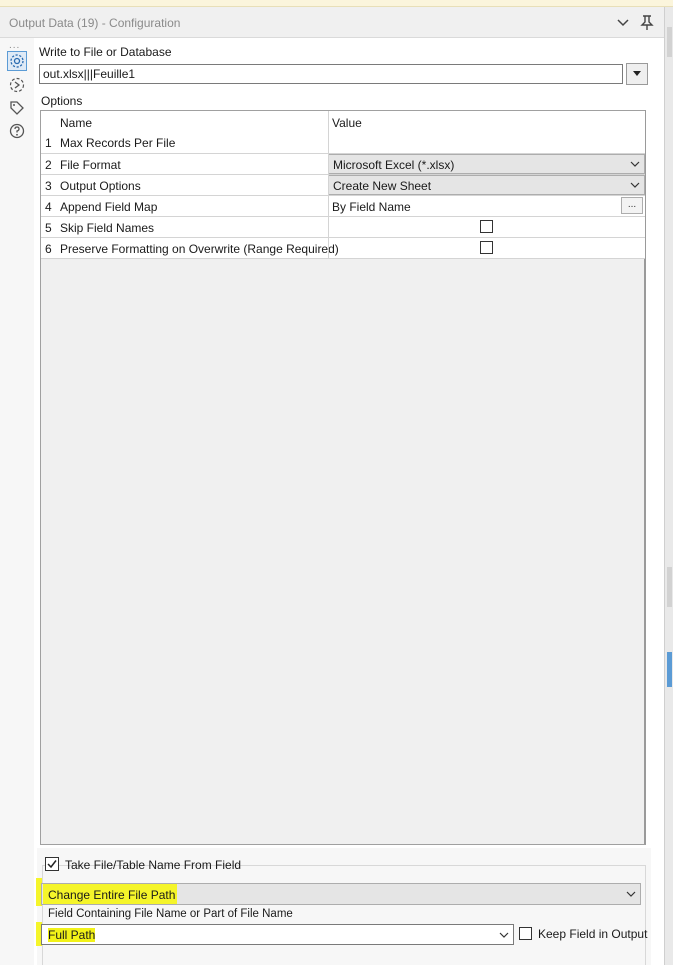 The height and width of the screenshot is (965, 673). I want to click on skip-field-names-checkbox, so click(486, 226).